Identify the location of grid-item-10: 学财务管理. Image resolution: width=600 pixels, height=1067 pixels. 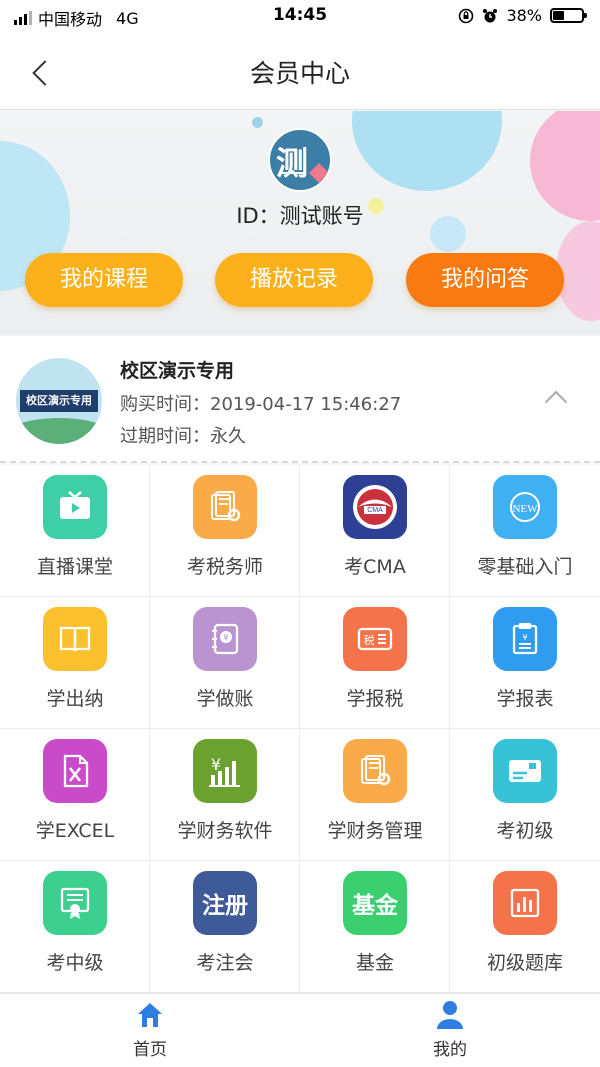
(375, 795).